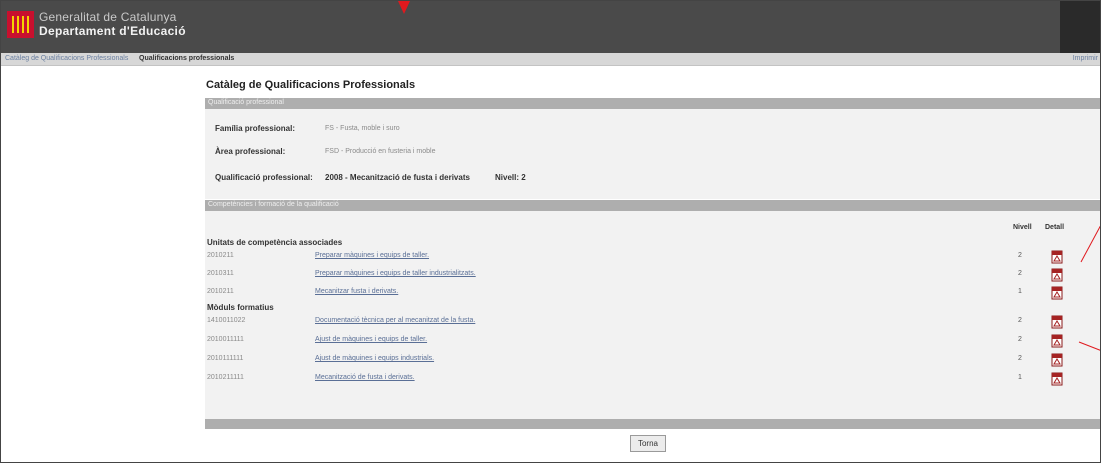 The width and height of the screenshot is (1101, 463). What do you see at coordinates (225, 339) in the screenshot?
I see `module-code: 2010011111` at bounding box center [225, 339].